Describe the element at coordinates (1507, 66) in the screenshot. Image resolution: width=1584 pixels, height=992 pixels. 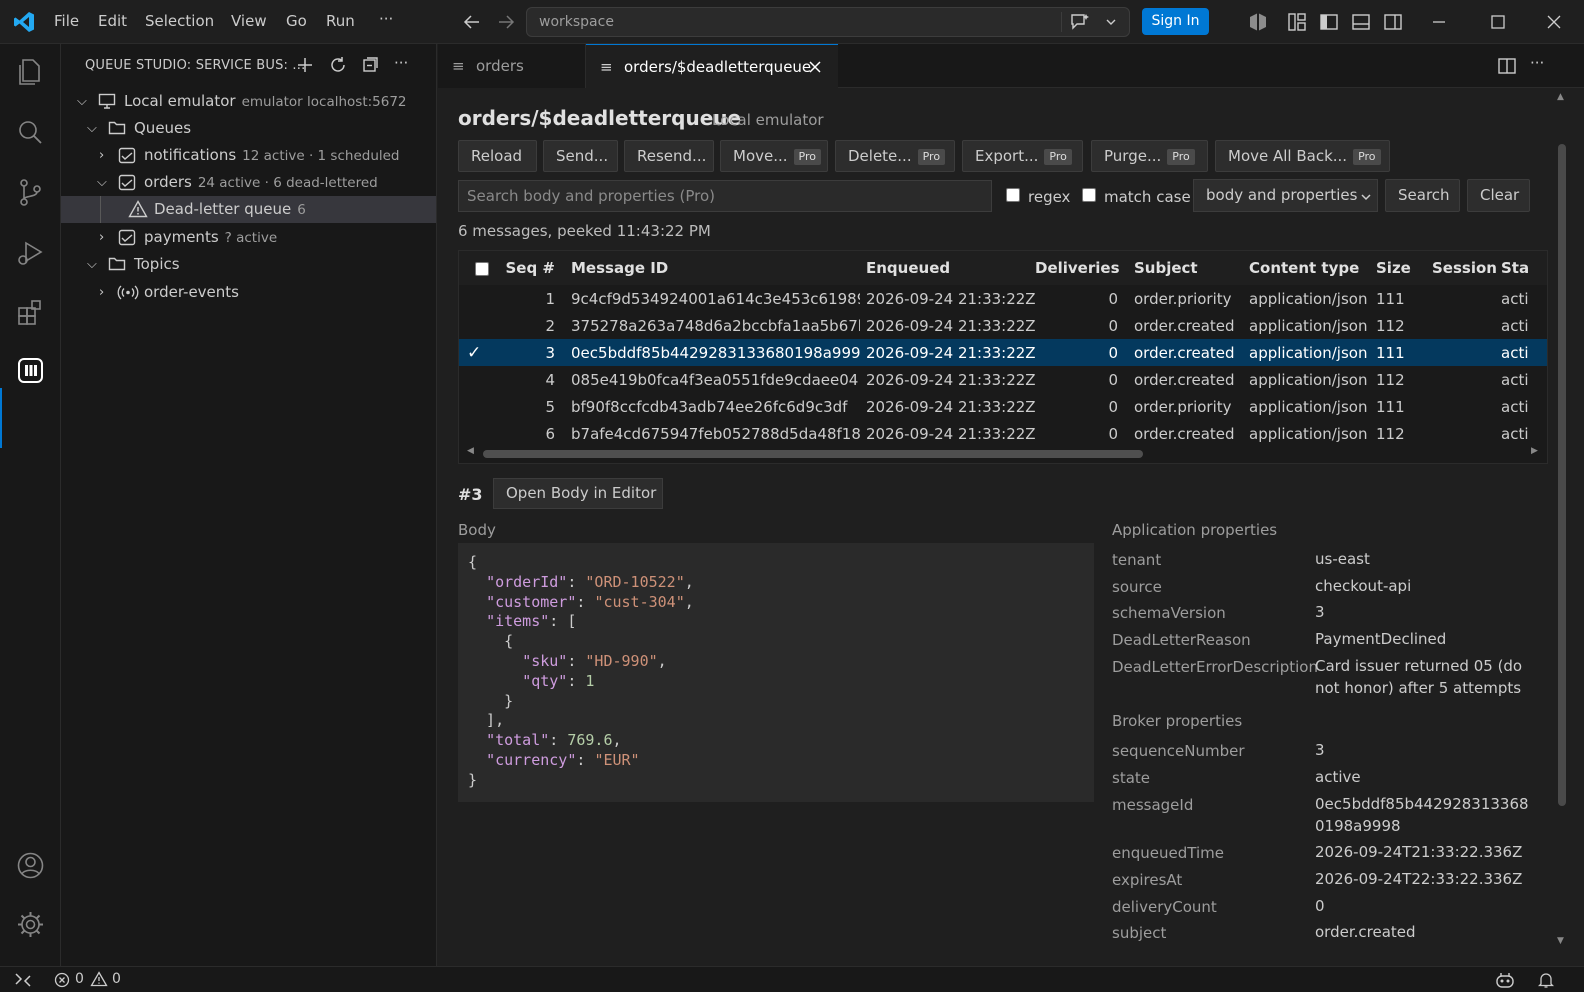
I see `split-editor-icon` at that location.